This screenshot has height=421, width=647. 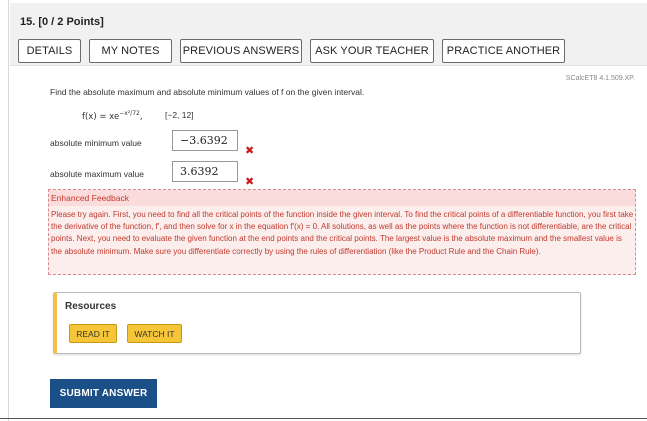 What do you see at coordinates (130, 51) in the screenshot?
I see `my-notes-button: MY NOTES` at bounding box center [130, 51].